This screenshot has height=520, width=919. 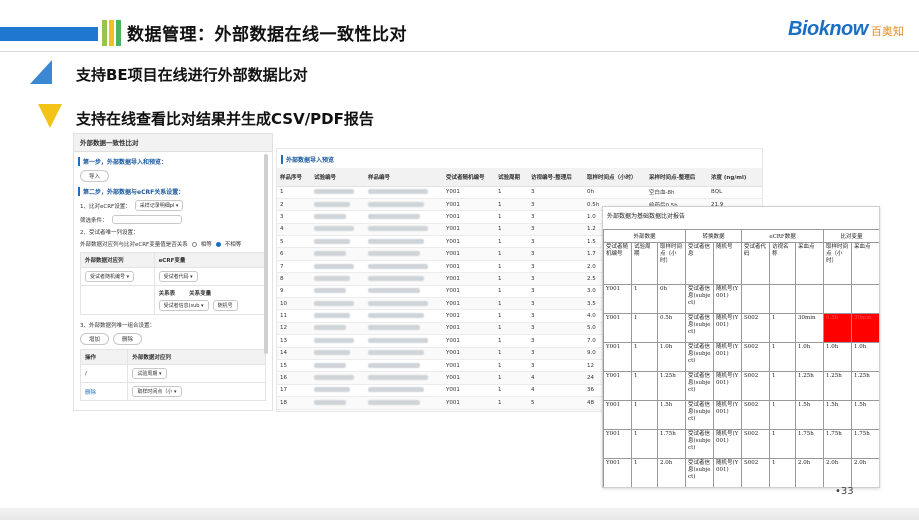 I want to click on radio-not-equal, so click(x=218, y=244).